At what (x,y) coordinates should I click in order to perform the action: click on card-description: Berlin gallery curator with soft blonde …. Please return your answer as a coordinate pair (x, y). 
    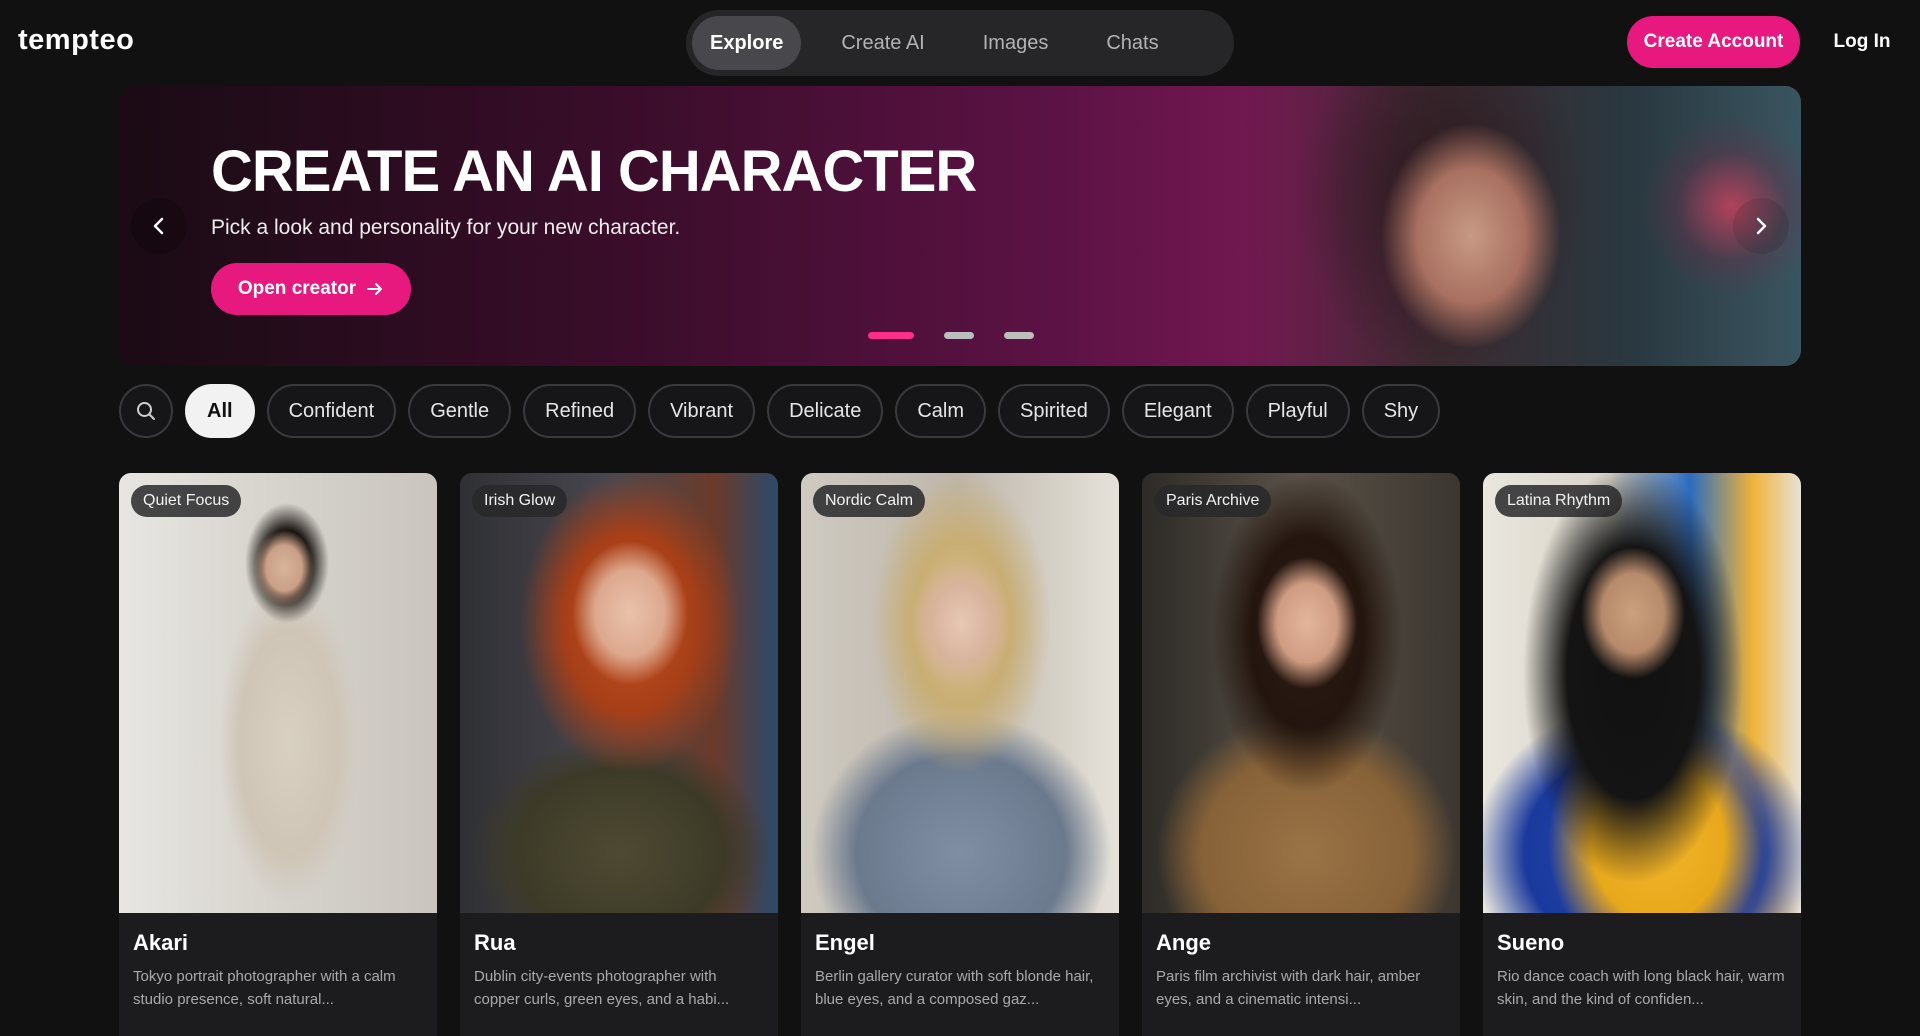
    Looking at the image, I should click on (954, 988).